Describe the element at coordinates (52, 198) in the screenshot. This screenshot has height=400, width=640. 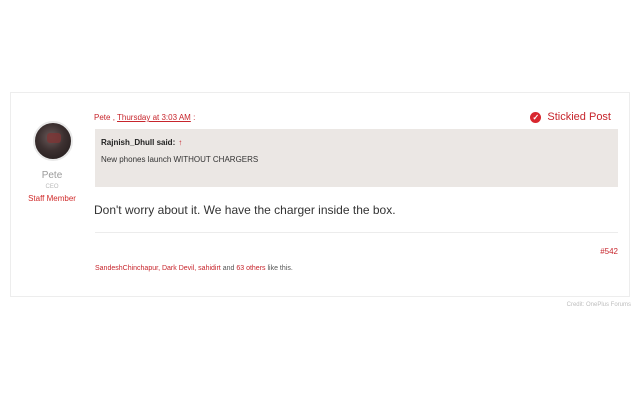
I see `user-role-badge: Staff Member` at that location.